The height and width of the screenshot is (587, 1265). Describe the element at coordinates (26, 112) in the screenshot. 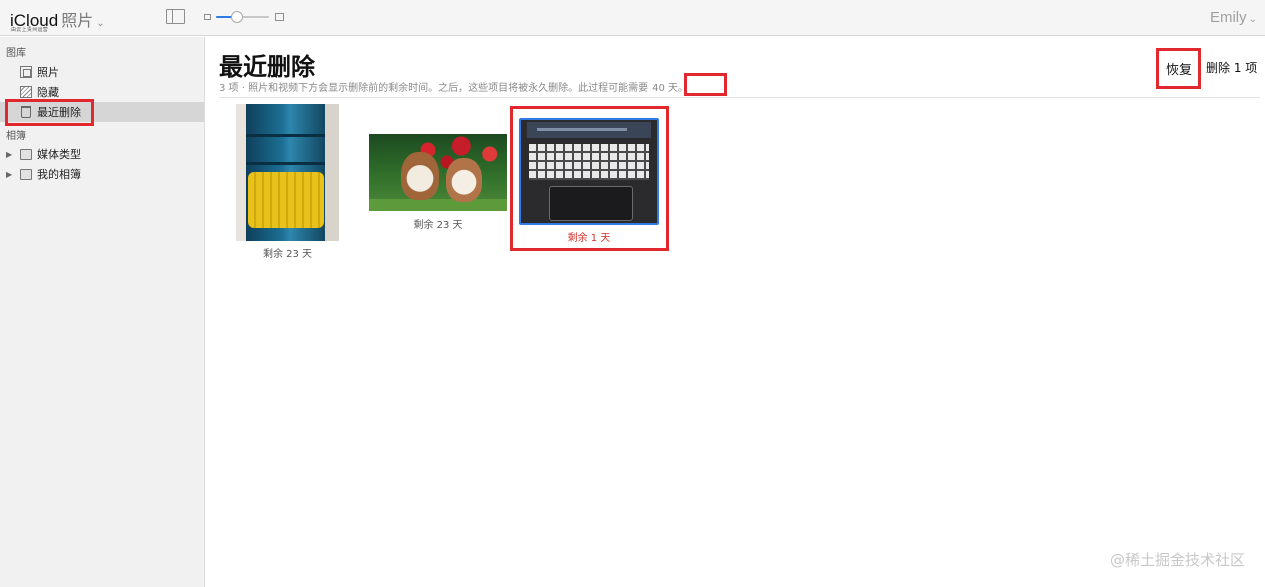

I see `trash-icon` at that location.